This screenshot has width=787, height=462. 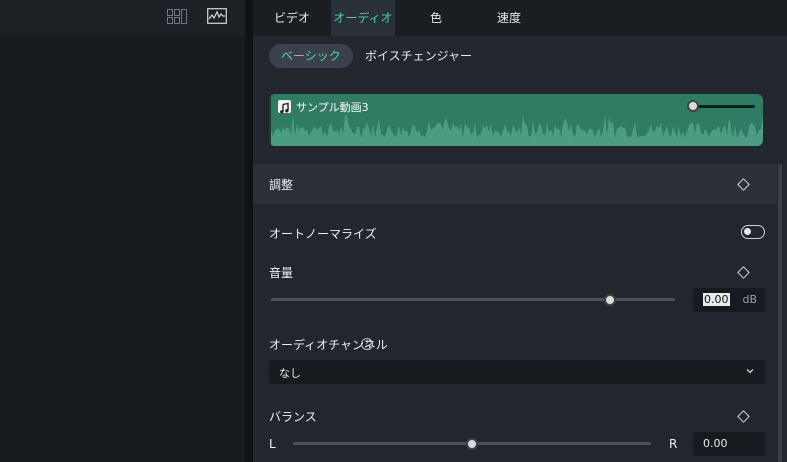 I want to click on audio-channel-value: なし, so click(x=290, y=373).